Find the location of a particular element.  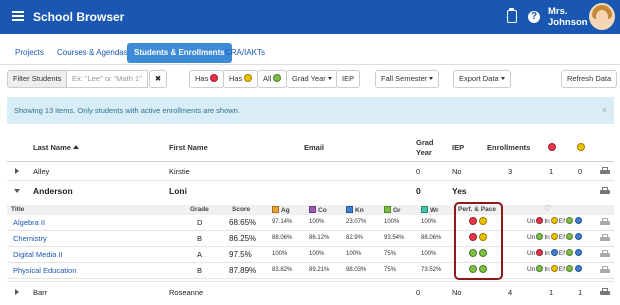

last-name-header: Last Name is located at coordinates (56, 147).